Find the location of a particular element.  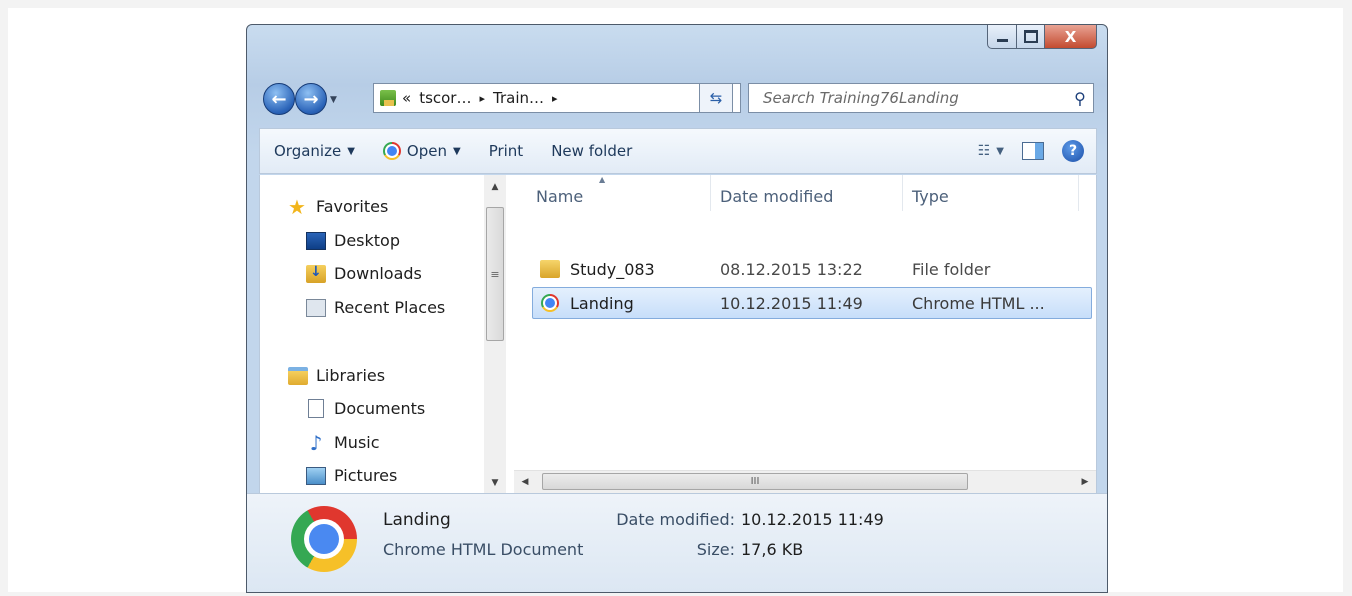

nav-label: Recent Places is located at coordinates (390, 307).